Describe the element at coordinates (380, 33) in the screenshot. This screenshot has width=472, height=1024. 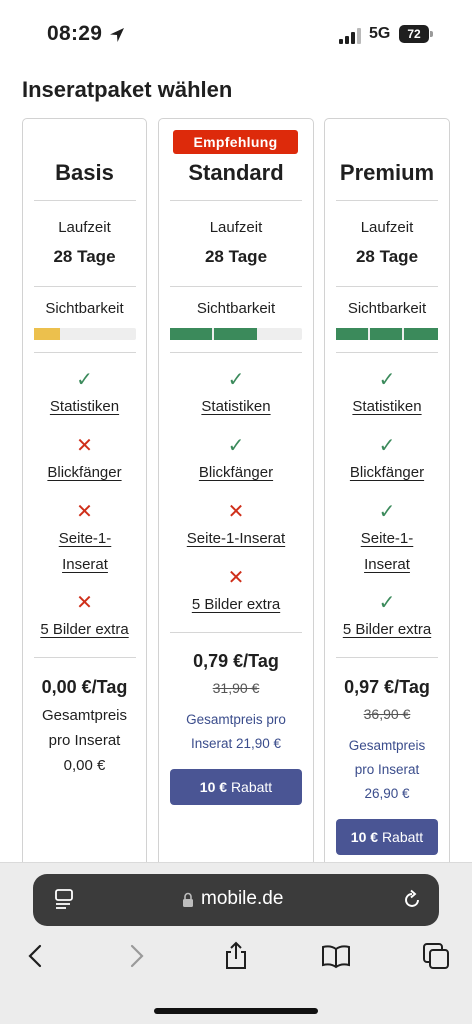
I see `network-type: 5G` at that location.